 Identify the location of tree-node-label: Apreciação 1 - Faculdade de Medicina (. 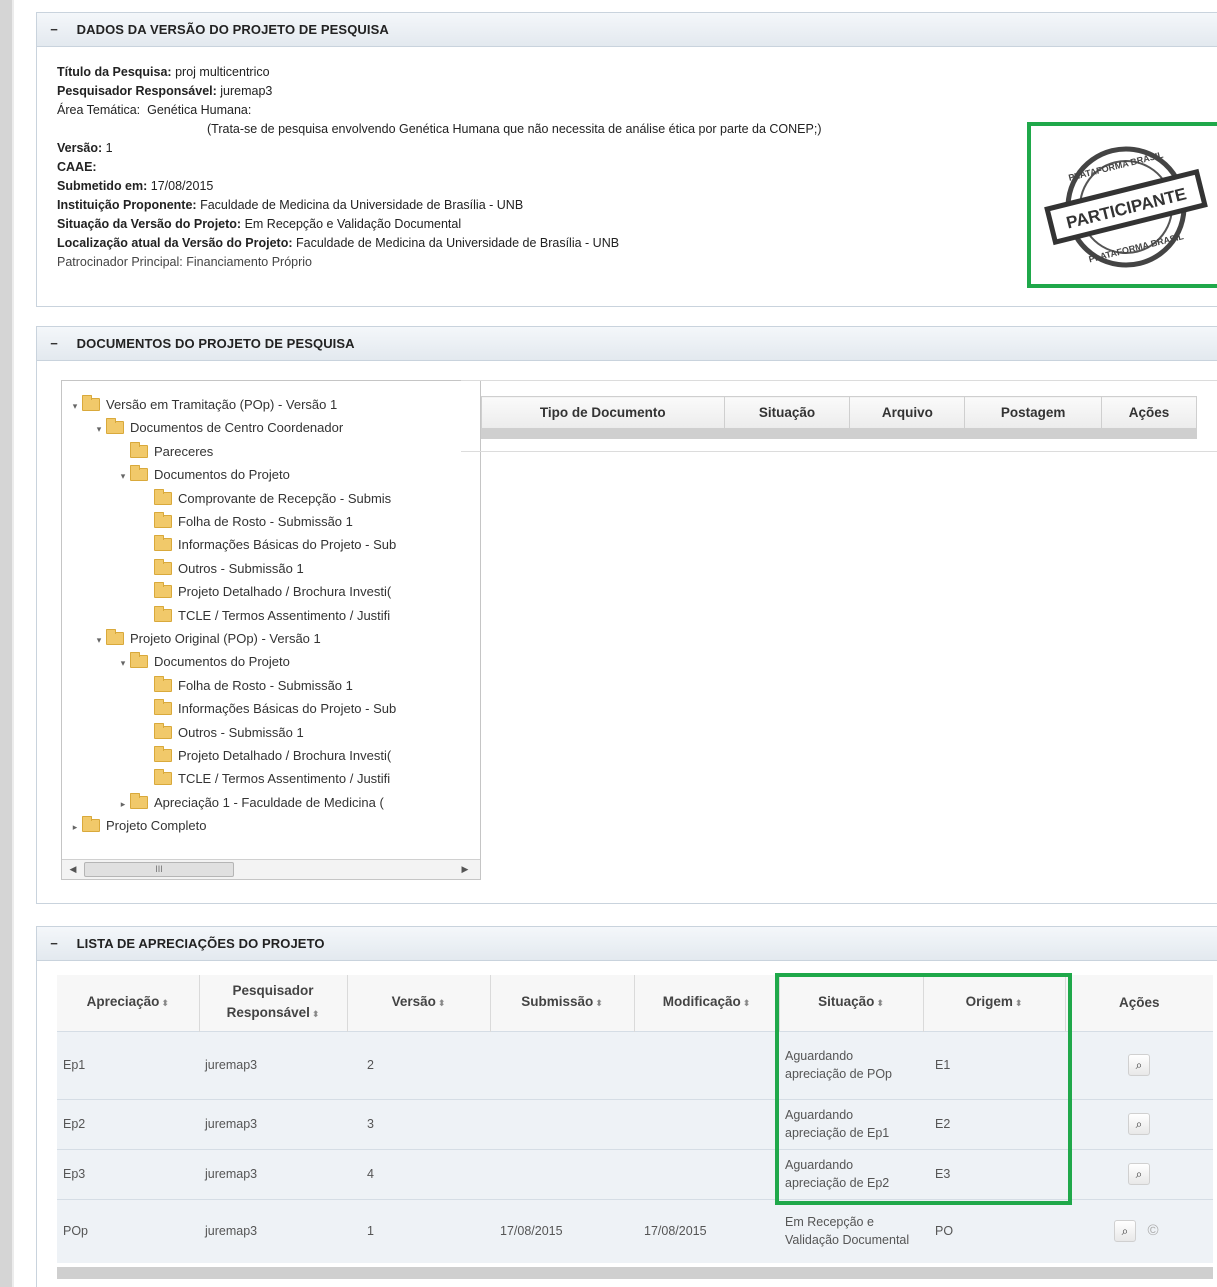
(269, 802).